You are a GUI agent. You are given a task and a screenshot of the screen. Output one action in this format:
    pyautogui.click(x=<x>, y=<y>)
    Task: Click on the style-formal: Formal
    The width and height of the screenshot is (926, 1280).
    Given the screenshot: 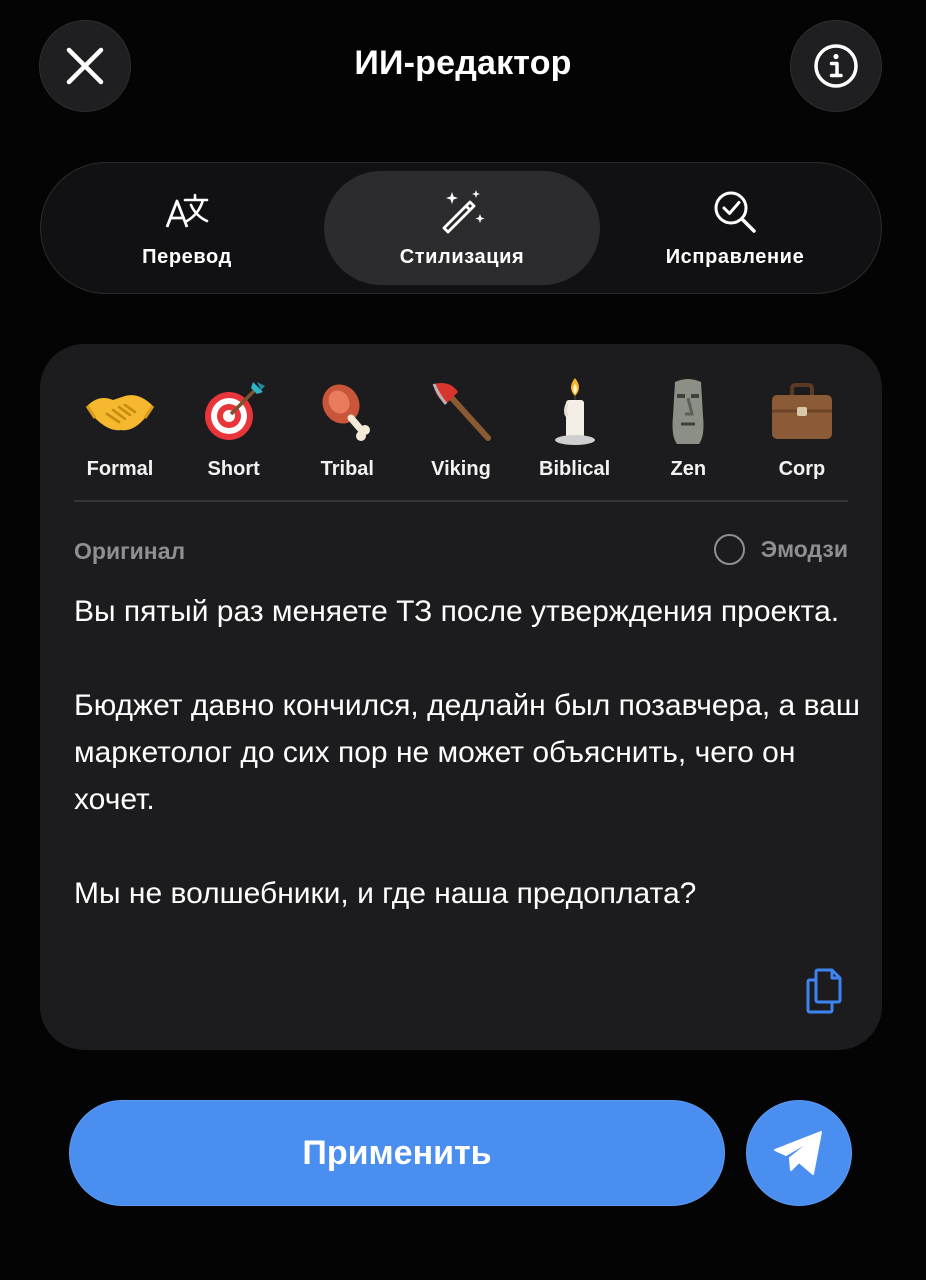 What is the action you would take?
    pyautogui.click(x=120, y=429)
    